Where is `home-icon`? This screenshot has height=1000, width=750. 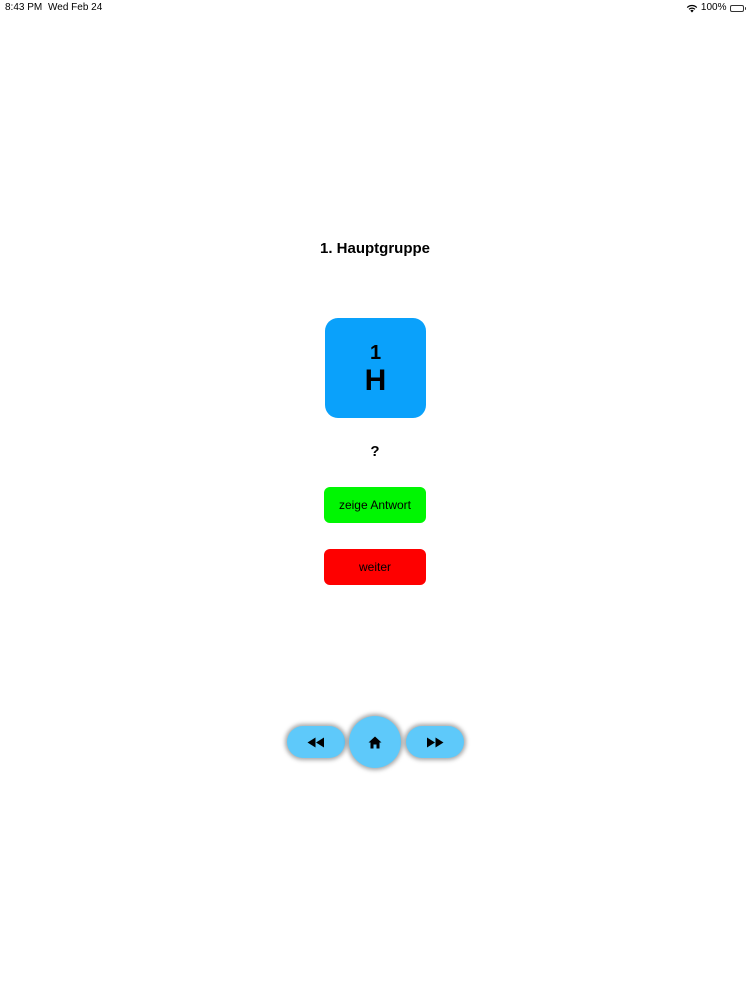 home-icon is located at coordinates (375, 742).